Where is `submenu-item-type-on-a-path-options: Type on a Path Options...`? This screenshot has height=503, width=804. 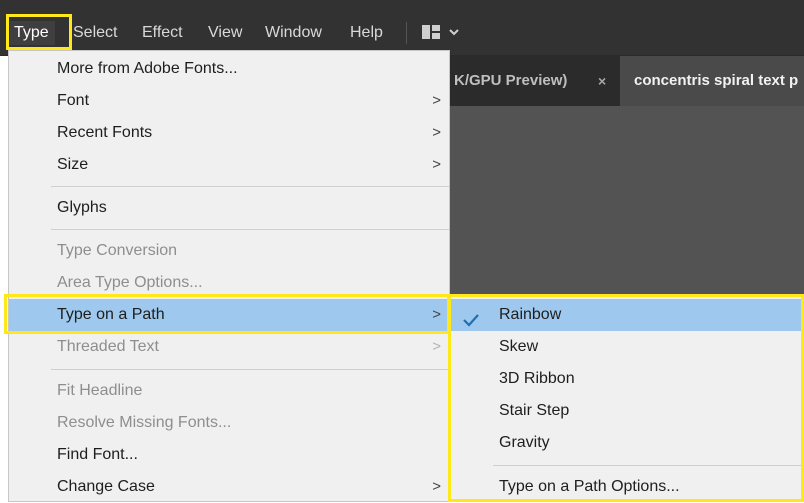
submenu-item-type-on-a-path-options: Type on a Path Options... is located at coordinates (627, 487).